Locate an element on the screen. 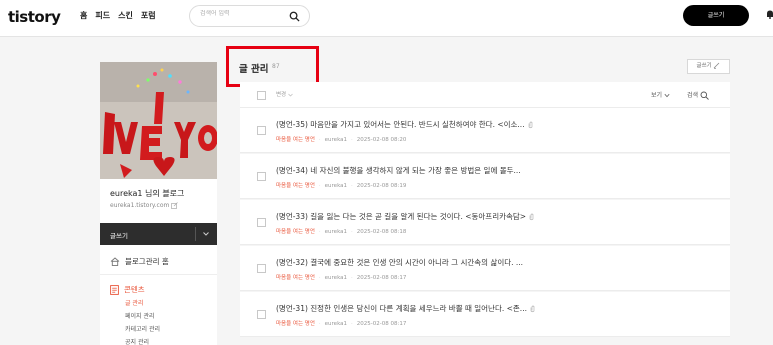  sidebar-item-label: 콘텐츠 is located at coordinates (134, 289).